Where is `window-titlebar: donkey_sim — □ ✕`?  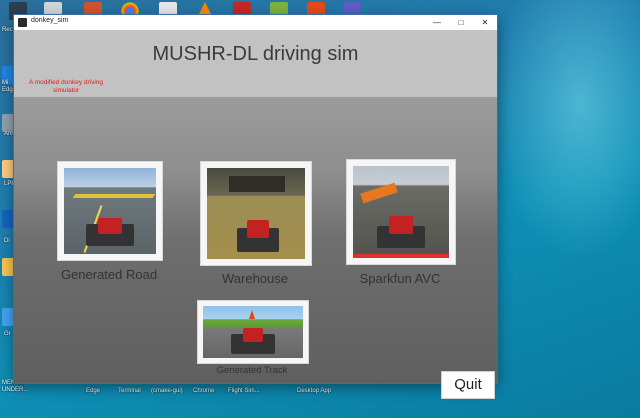 window-titlebar: donkey_sim — □ ✕ is located at coordinates (255, 22).